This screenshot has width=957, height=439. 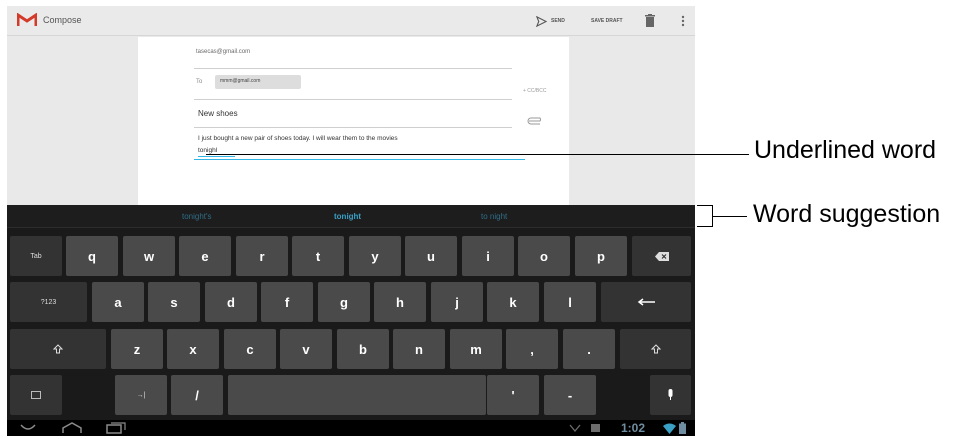 What do you see at coordinates (357, 395) in the screenshot?
I see `space-key` at bounding box center [357, 395].